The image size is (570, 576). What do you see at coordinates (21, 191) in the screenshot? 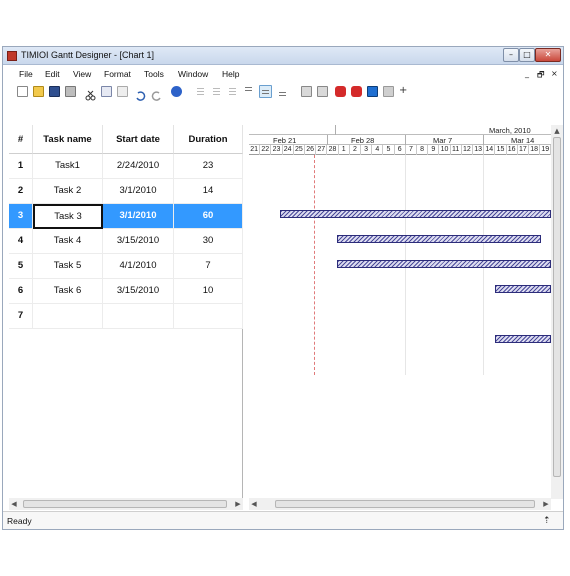
I see `row-number: 2` at bounding box center [21, 191].